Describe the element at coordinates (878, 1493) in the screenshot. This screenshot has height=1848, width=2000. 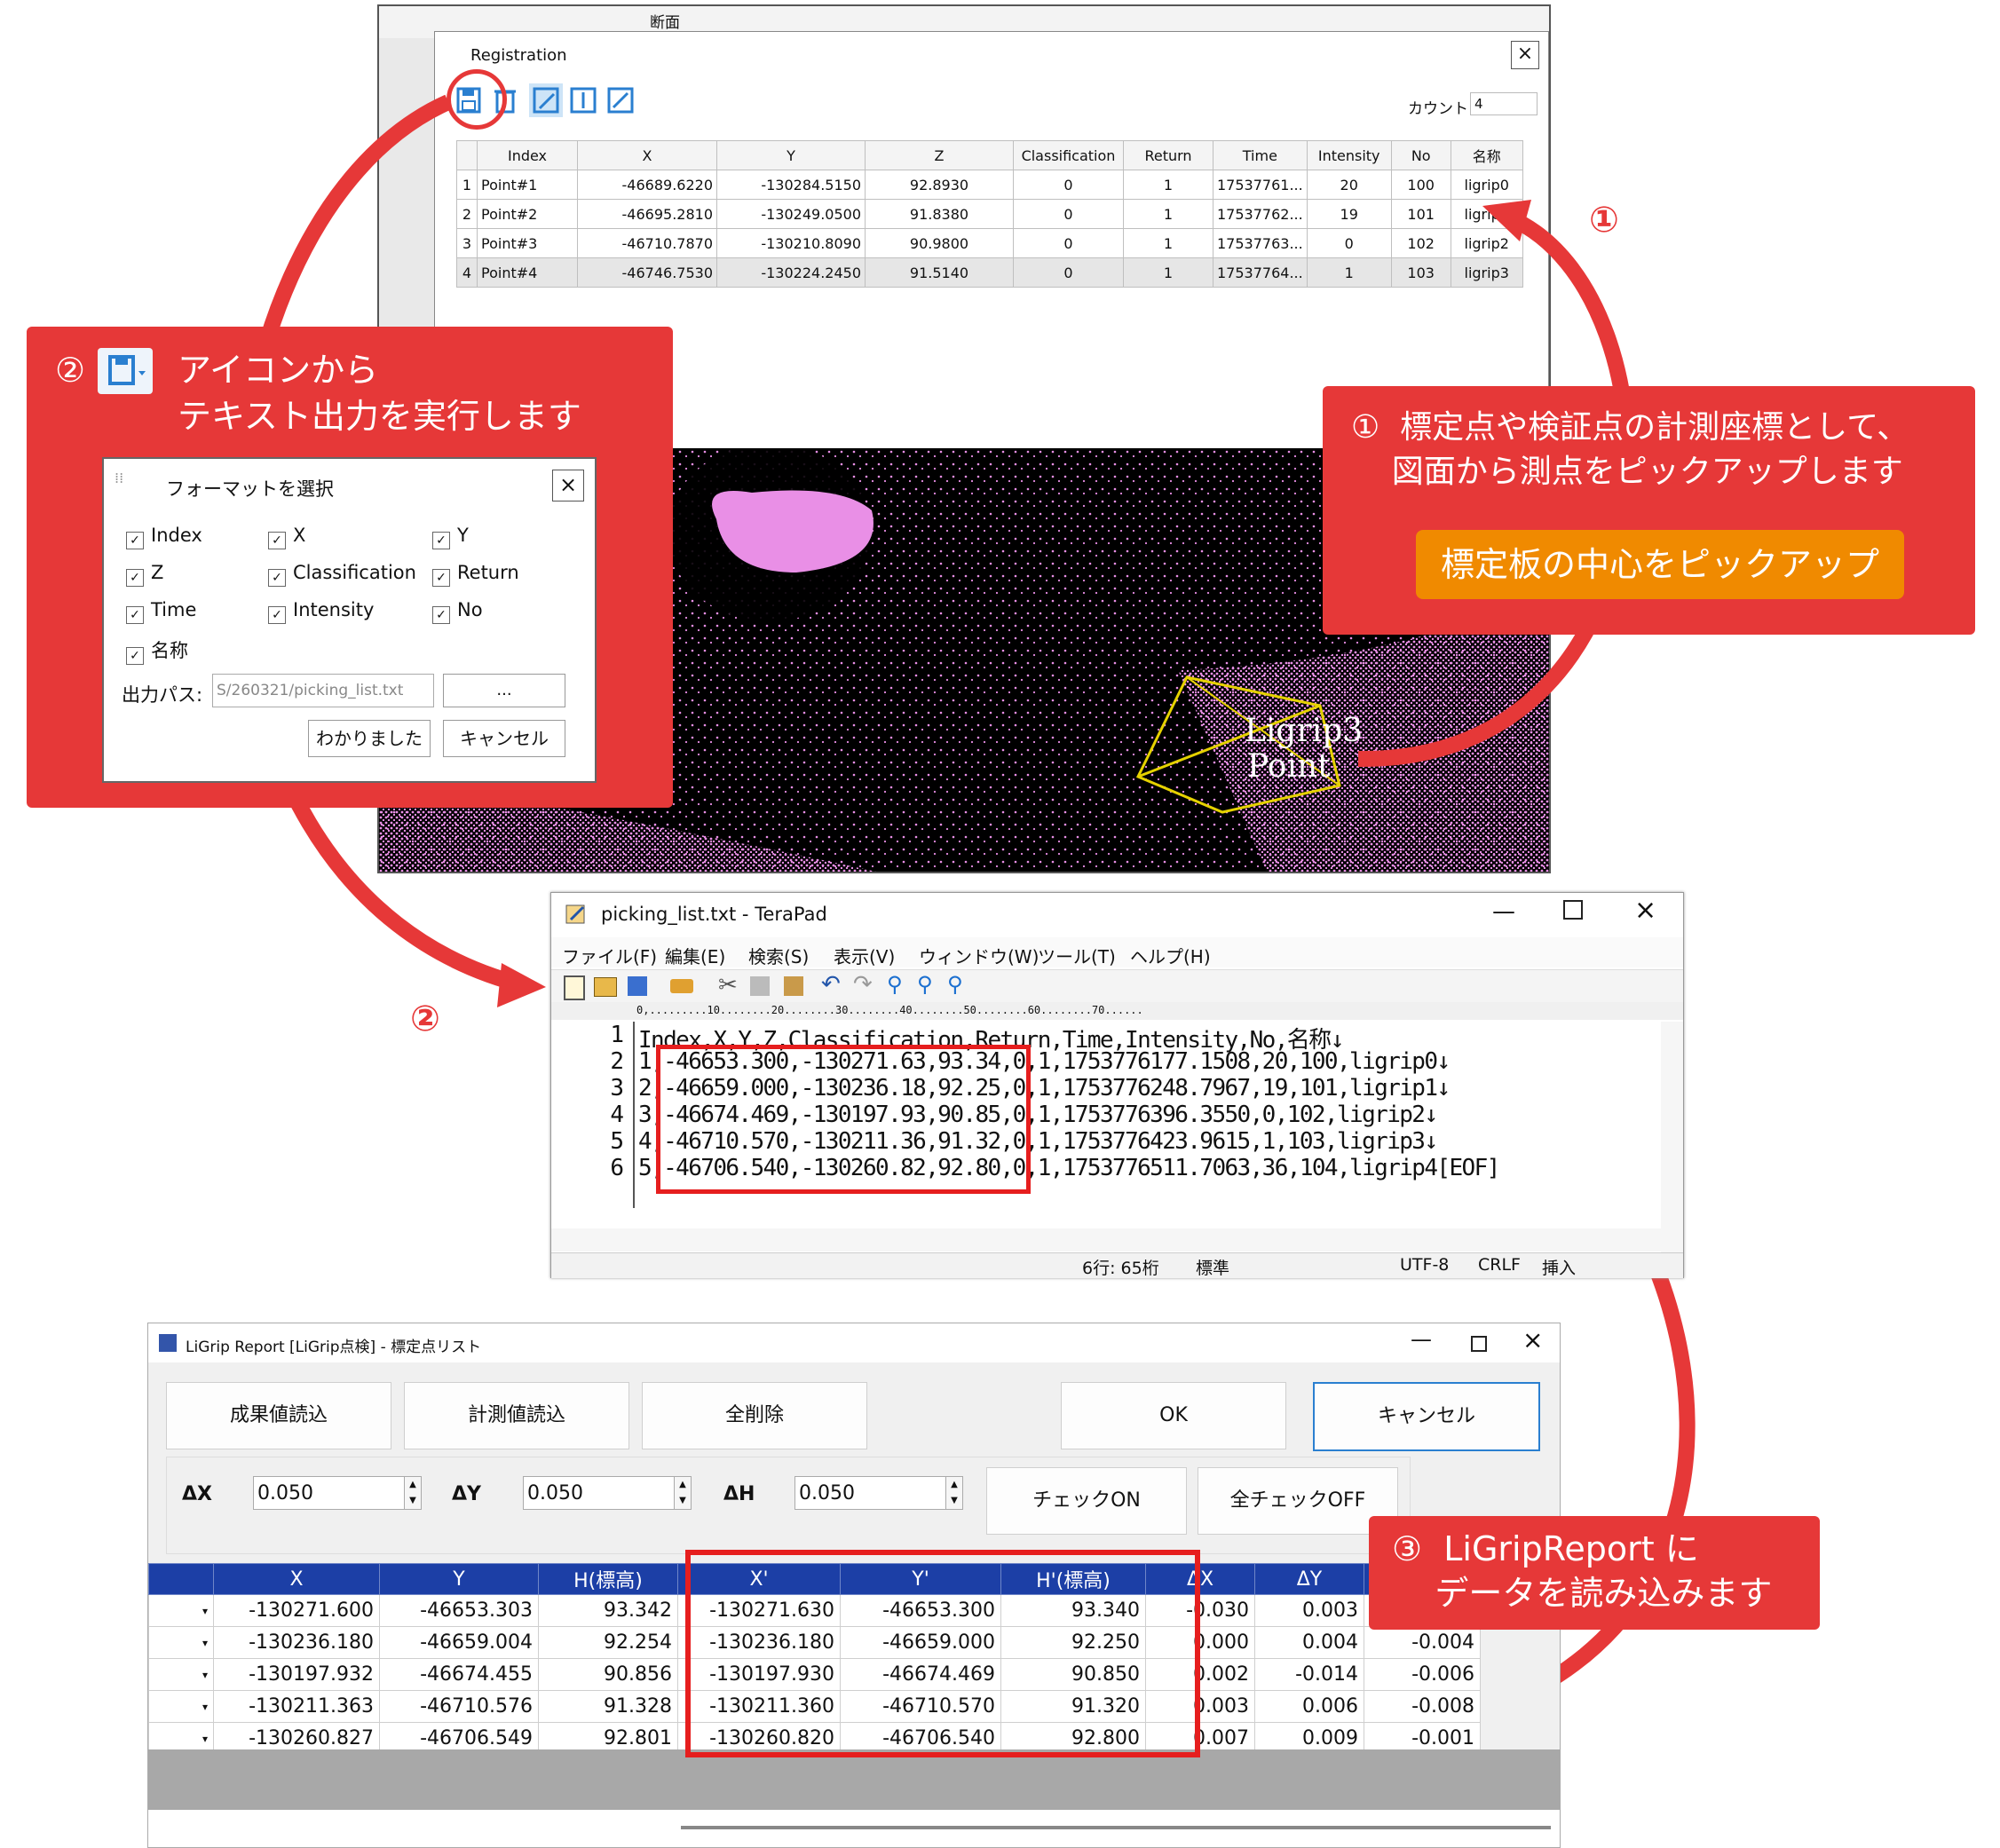
I see `dh-input: 0.050 ▲ ▼` at that location.